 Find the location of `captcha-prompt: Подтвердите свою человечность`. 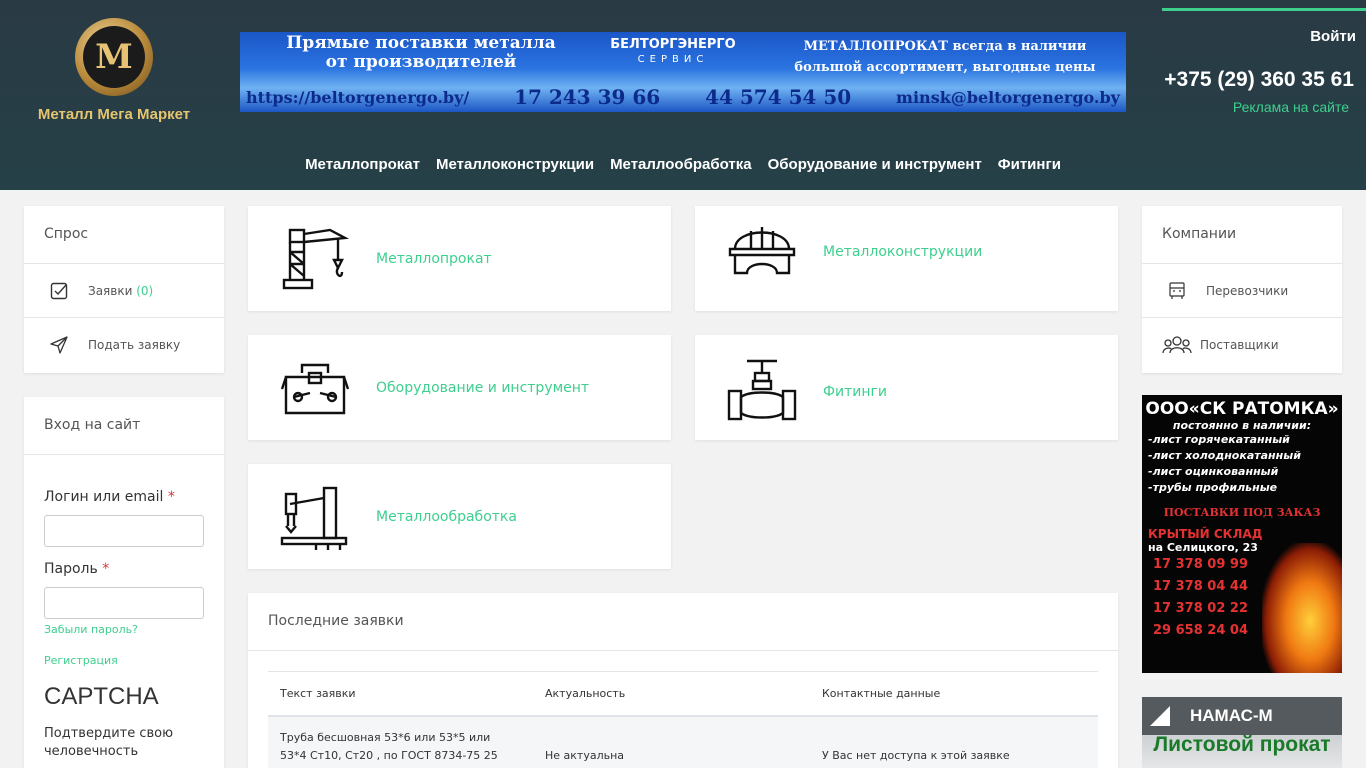

captcha-prompt: Подтвердите свою человечность is located at coordinates (109, 742).